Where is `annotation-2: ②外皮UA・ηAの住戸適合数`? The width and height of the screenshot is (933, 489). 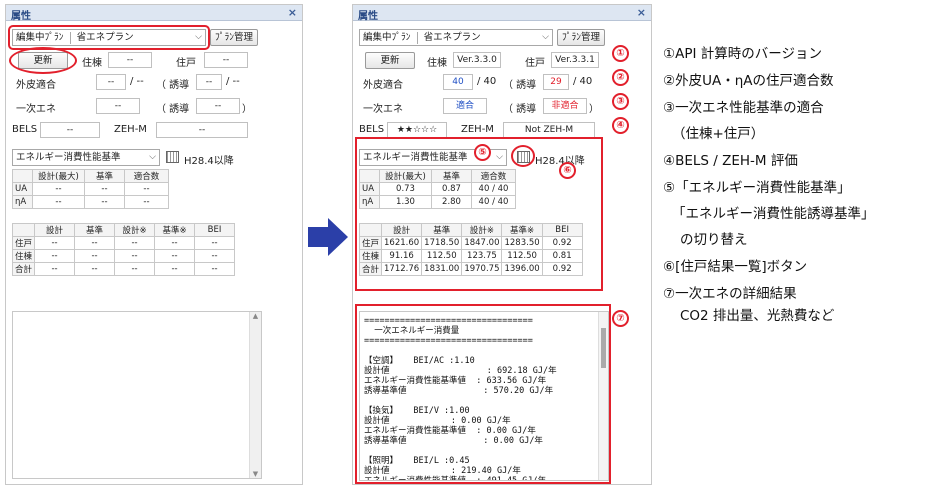 annotation-2: ②外皮UA・ηAの住戸適合数 is located at coordinates (748, 81).